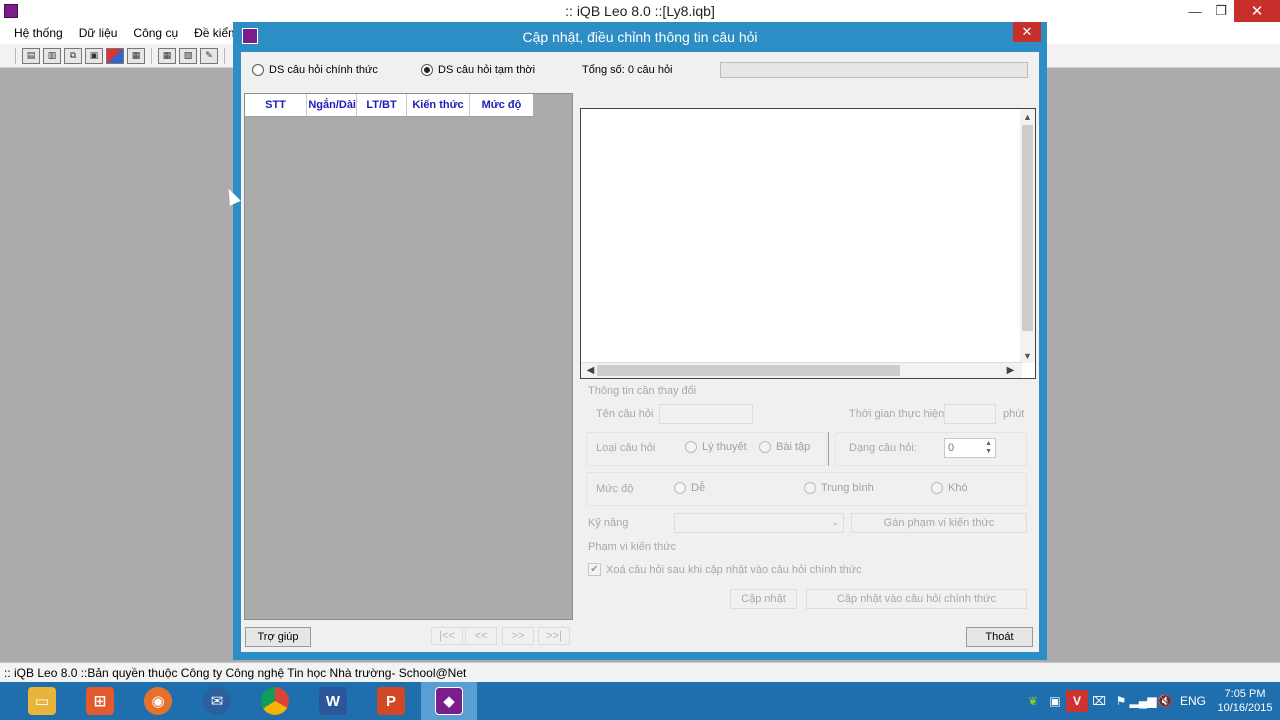 This screenshot has height=720, width=1280. What do you see at coordinates (1257, 11) in the screenshot?
I see `close-button: ✕` at bounding box center [1257, 11].